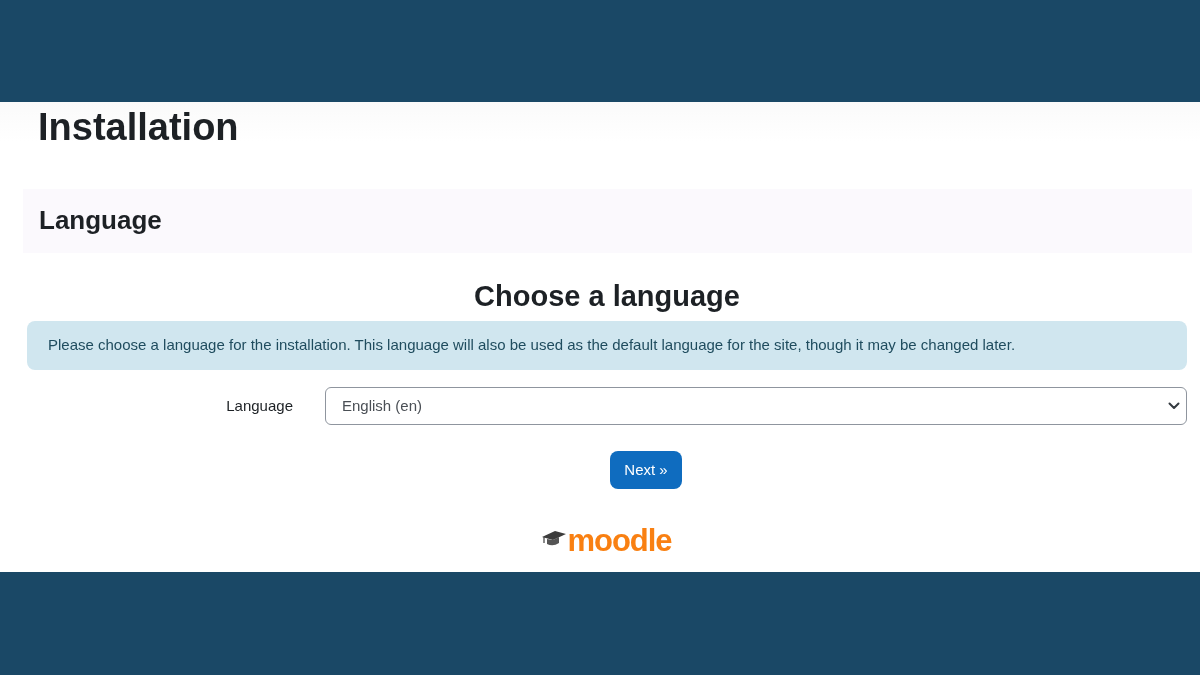 Image resolution: width=1200 pixels, height=675 pixels. I want to click on chevron-down-icon, so click(1174, 405).